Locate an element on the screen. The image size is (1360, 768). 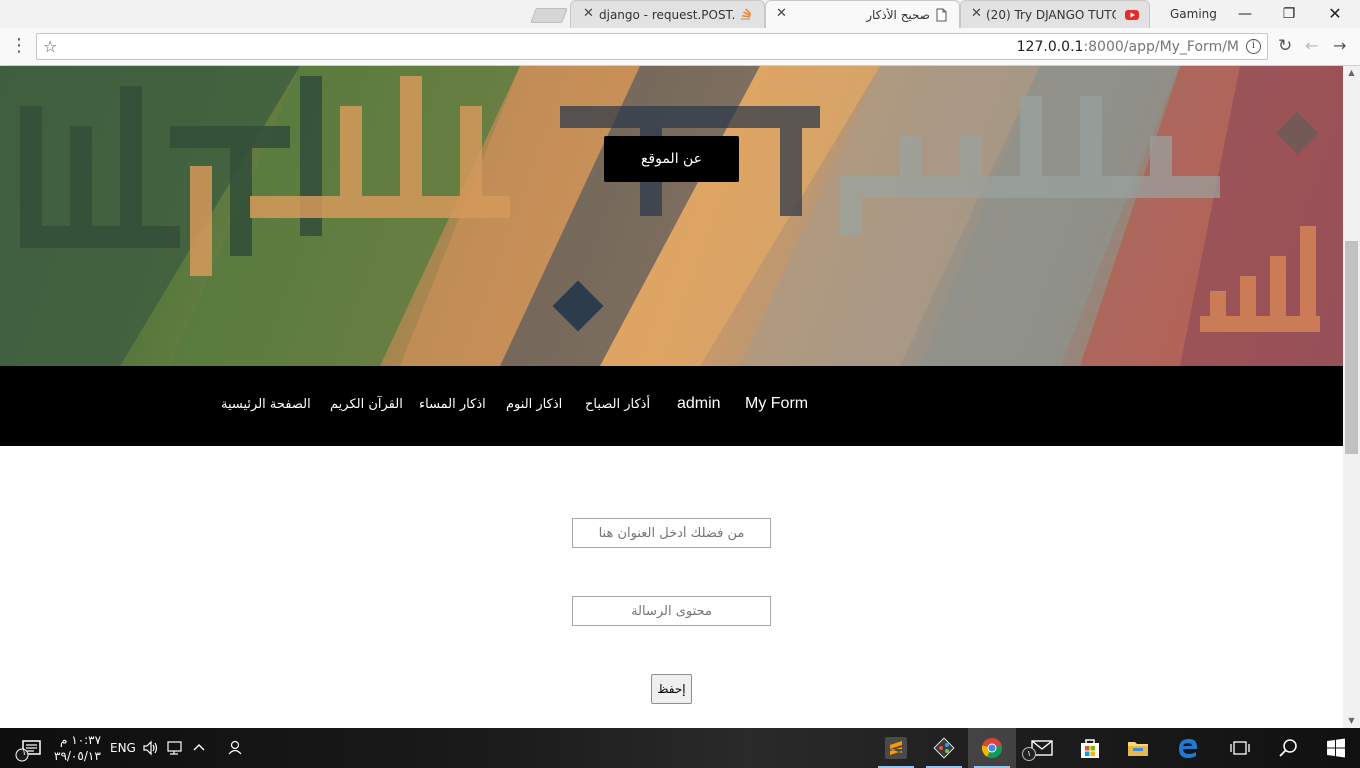
save-button: إحفظ is located at coordinates (671, 689).